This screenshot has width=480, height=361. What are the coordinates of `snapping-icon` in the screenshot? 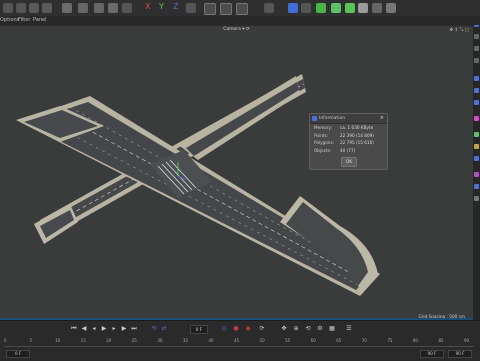 It's located at (476, 174).